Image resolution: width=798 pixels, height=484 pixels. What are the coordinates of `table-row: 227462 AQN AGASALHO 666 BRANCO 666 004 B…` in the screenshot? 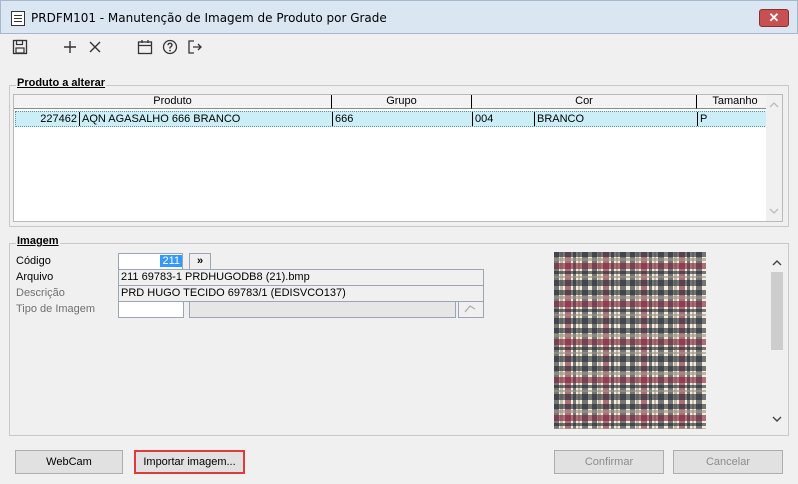 It's located at (394, 119).